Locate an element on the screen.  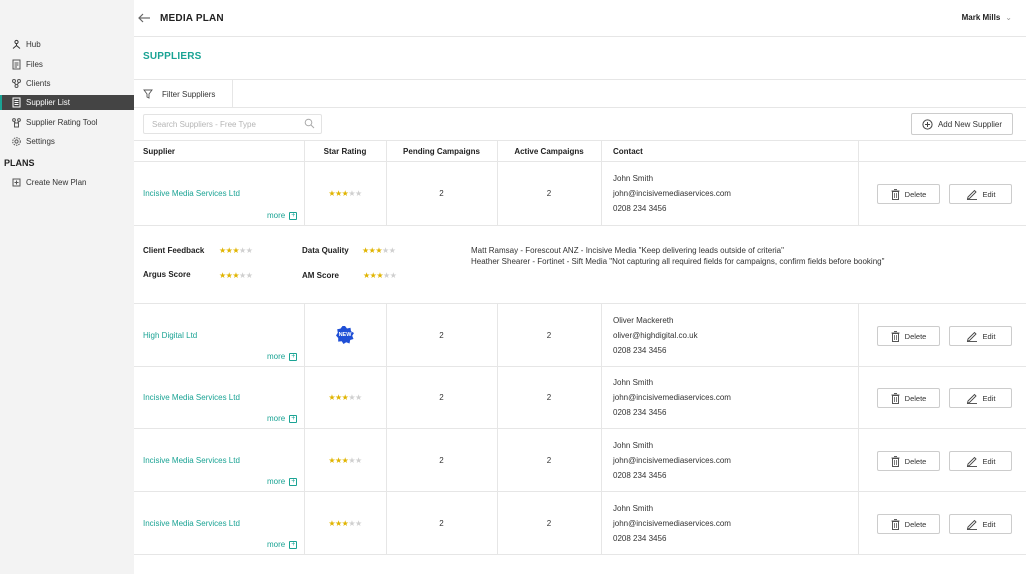
user-name: Mark Mills is located at coordinates (981, 17).